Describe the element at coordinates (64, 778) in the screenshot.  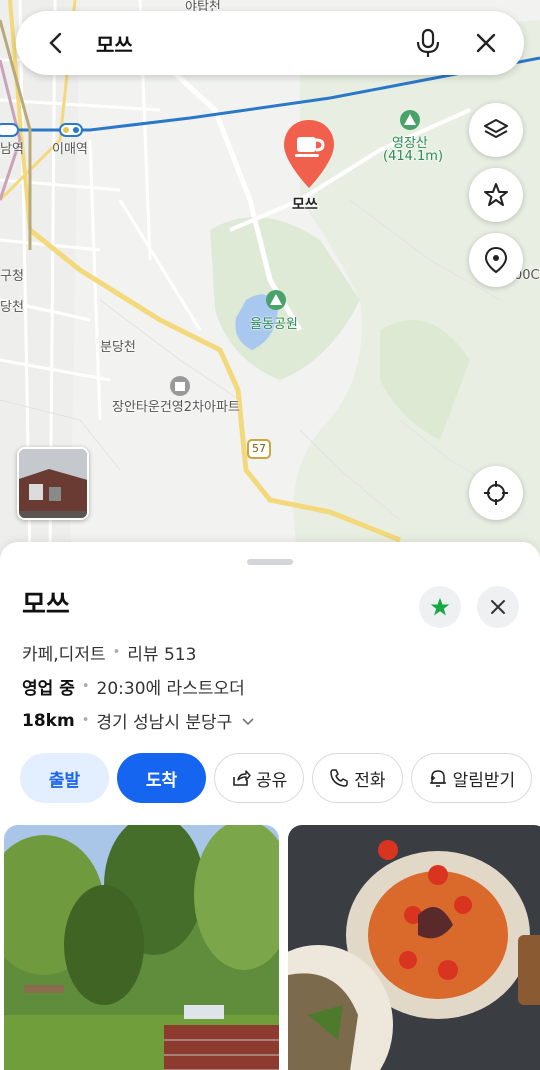
I see `depart-button: 출발` at that location.